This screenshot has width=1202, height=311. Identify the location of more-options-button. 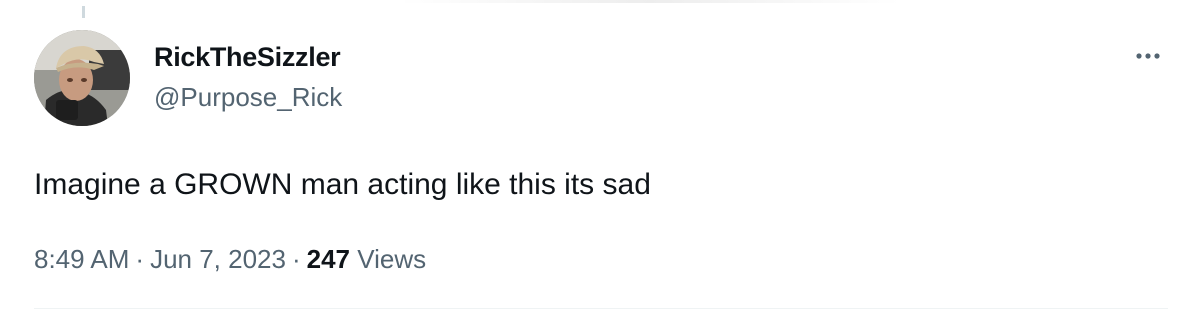
(1148, 56).